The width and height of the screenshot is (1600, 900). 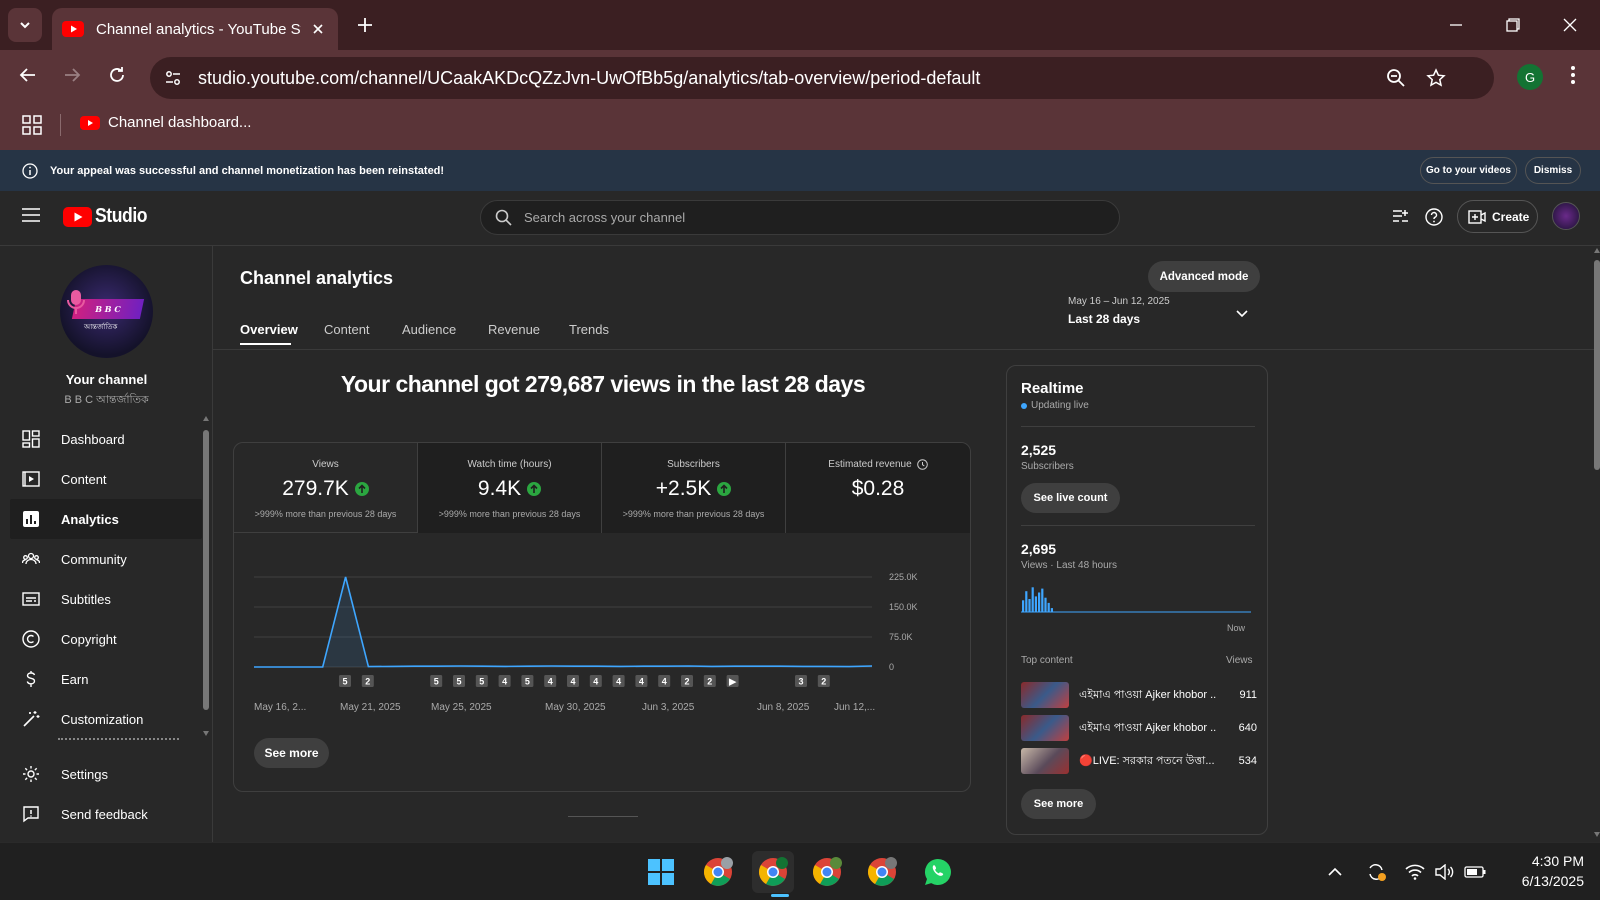 I want to click on tab-search-button, so click(x=25, y=25).